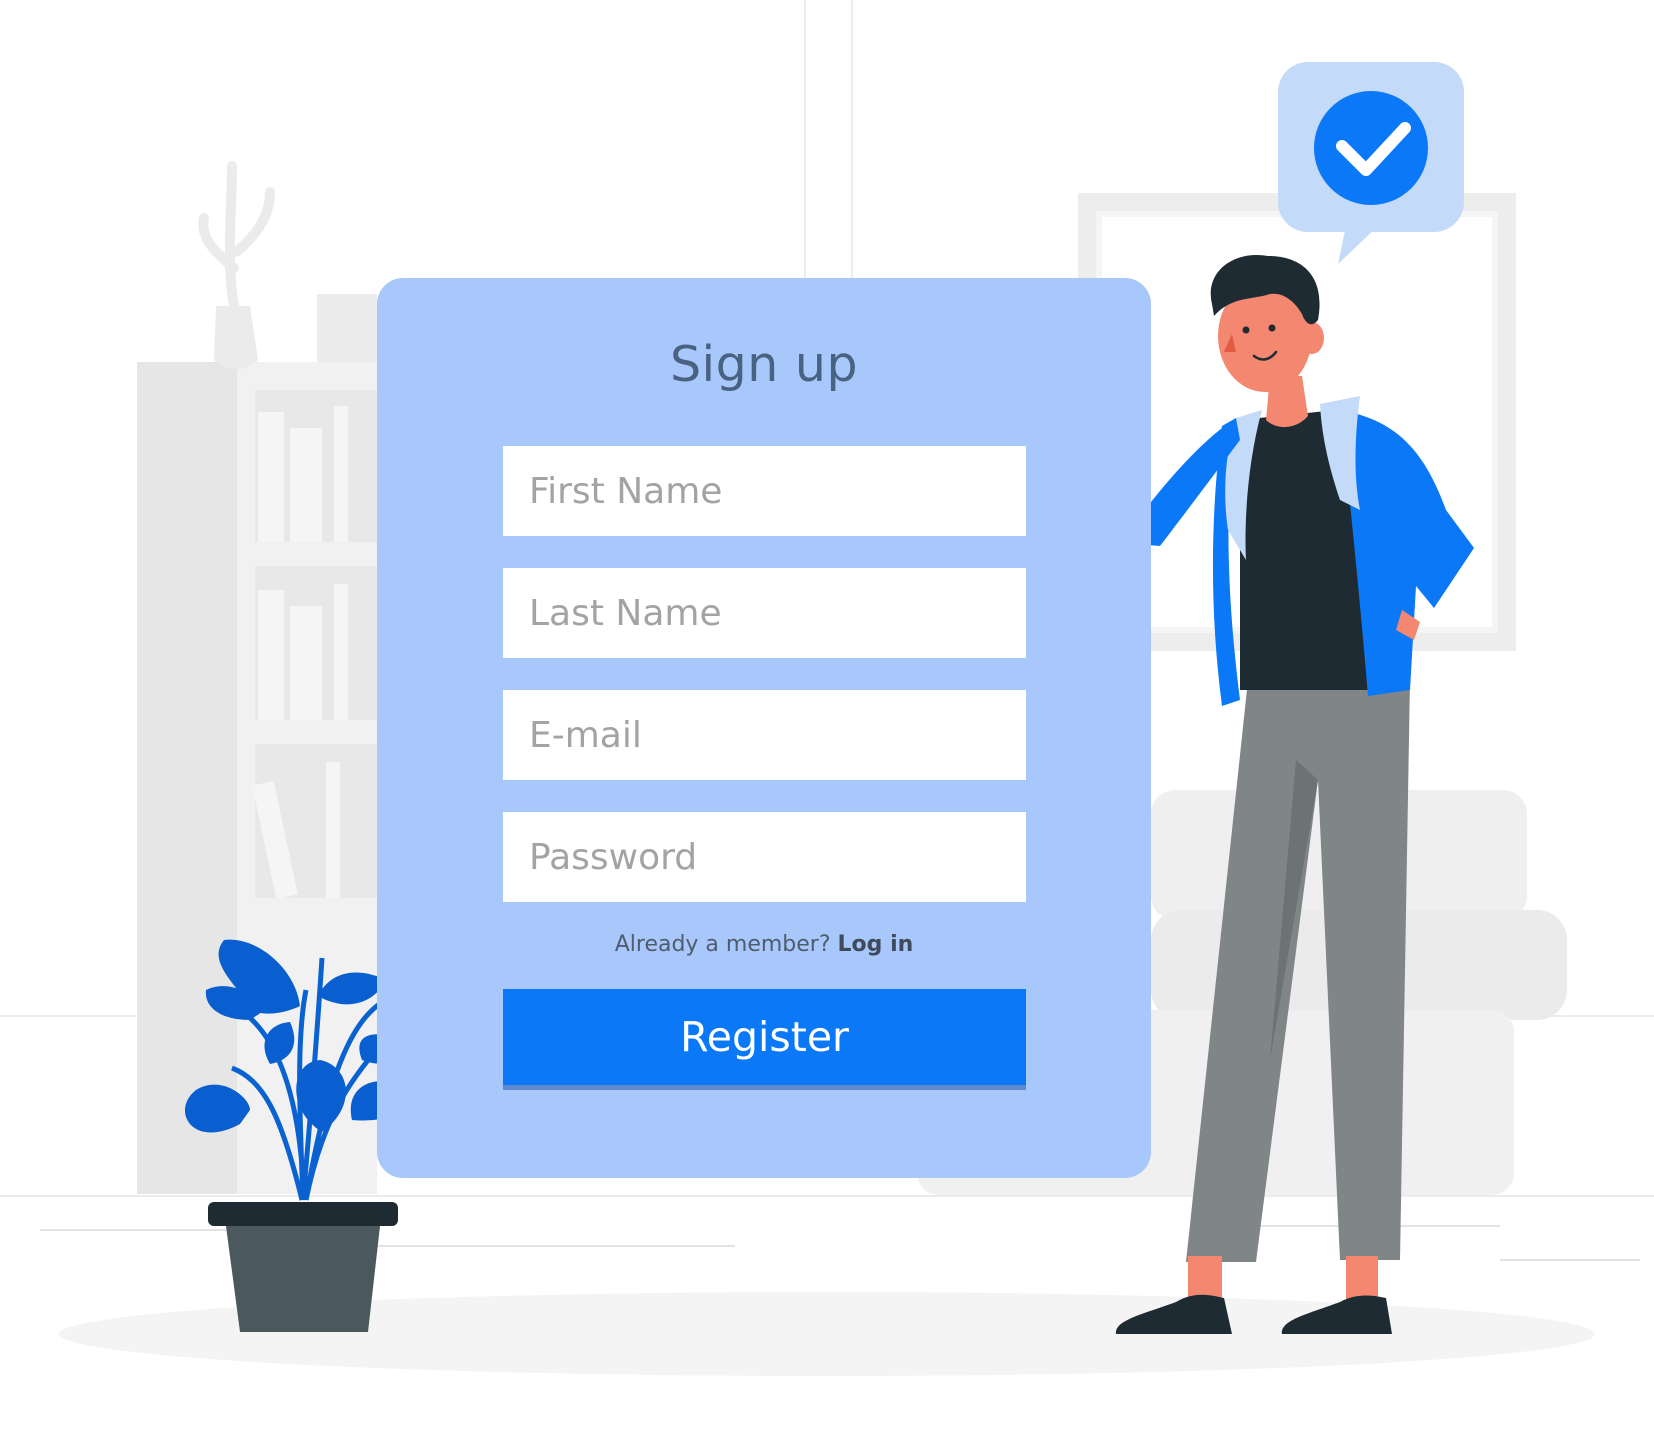 This screenshot has height=1441, width=1654. What do you see at coordinates (187, 778) in the screenshot?
I see `bookshelf-side` at bounding box center [187, 778].